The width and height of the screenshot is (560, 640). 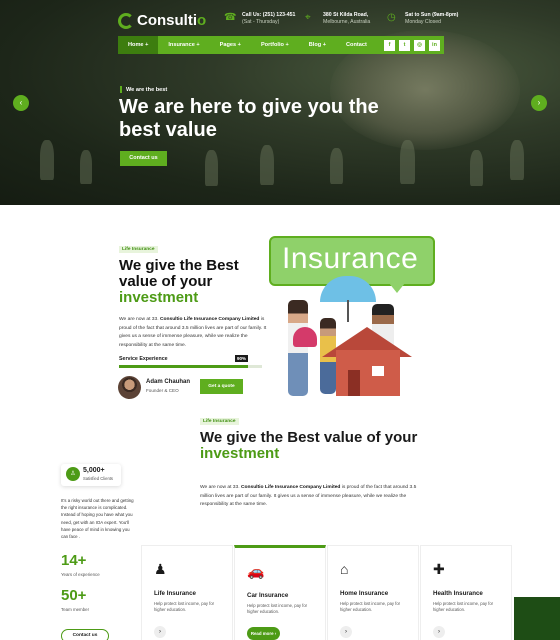 I want to click on speech-bubble-tail, so click(x=397, y=288).